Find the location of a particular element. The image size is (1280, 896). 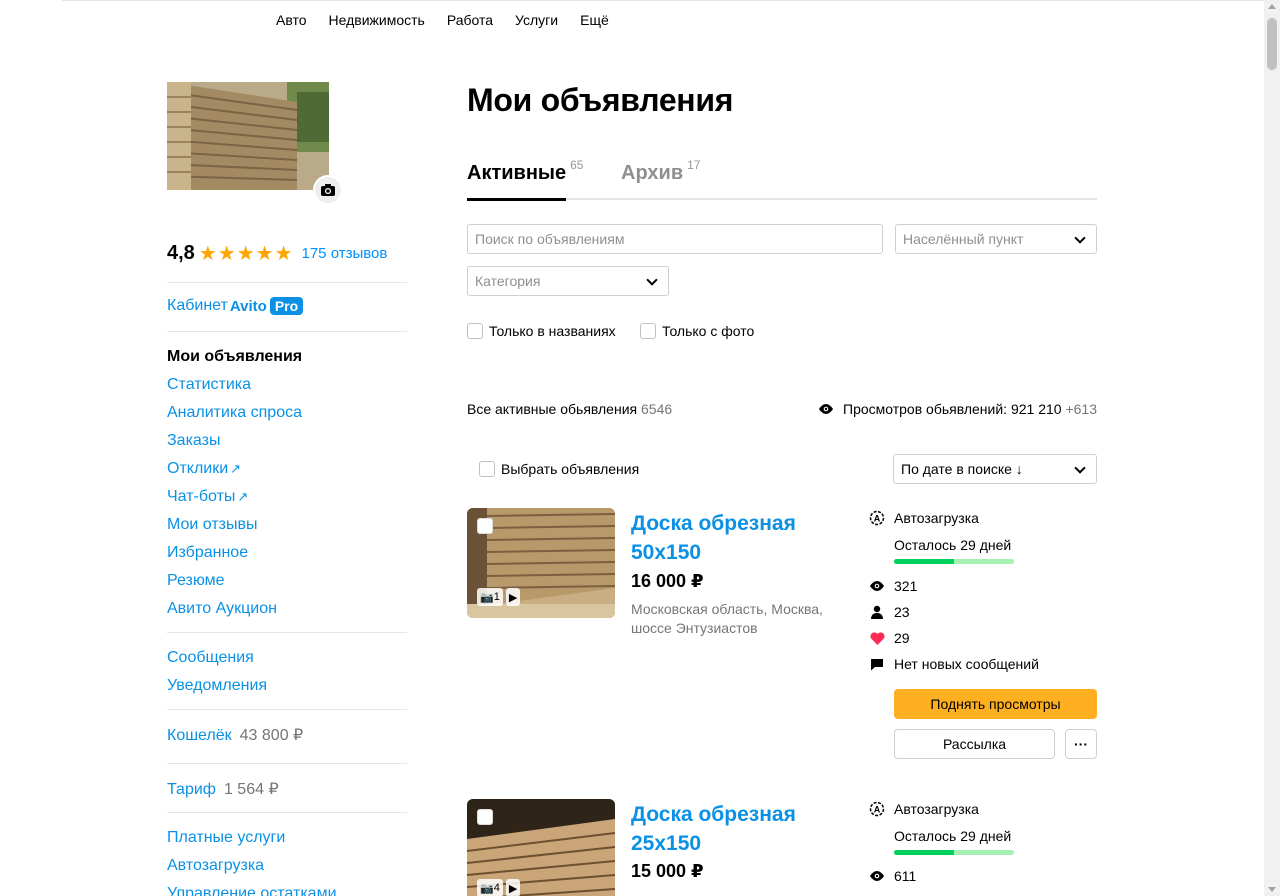

heart-icon is located at coordinates (877, 638).